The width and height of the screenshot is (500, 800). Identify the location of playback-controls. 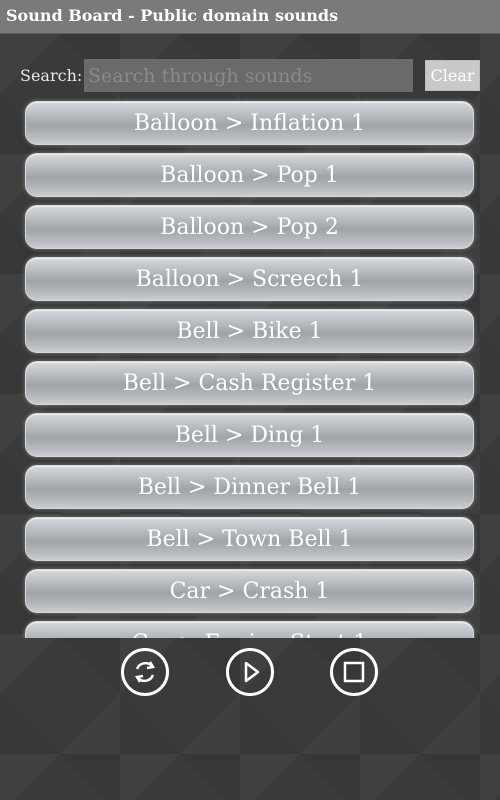
(250, 674).